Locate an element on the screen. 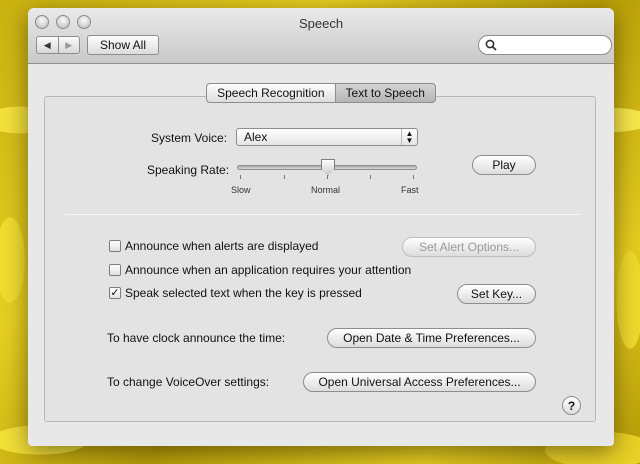 The image size is (640, 464). tab-bar: Speech Recognition Text to Speech is located at coordinates (321, 93).